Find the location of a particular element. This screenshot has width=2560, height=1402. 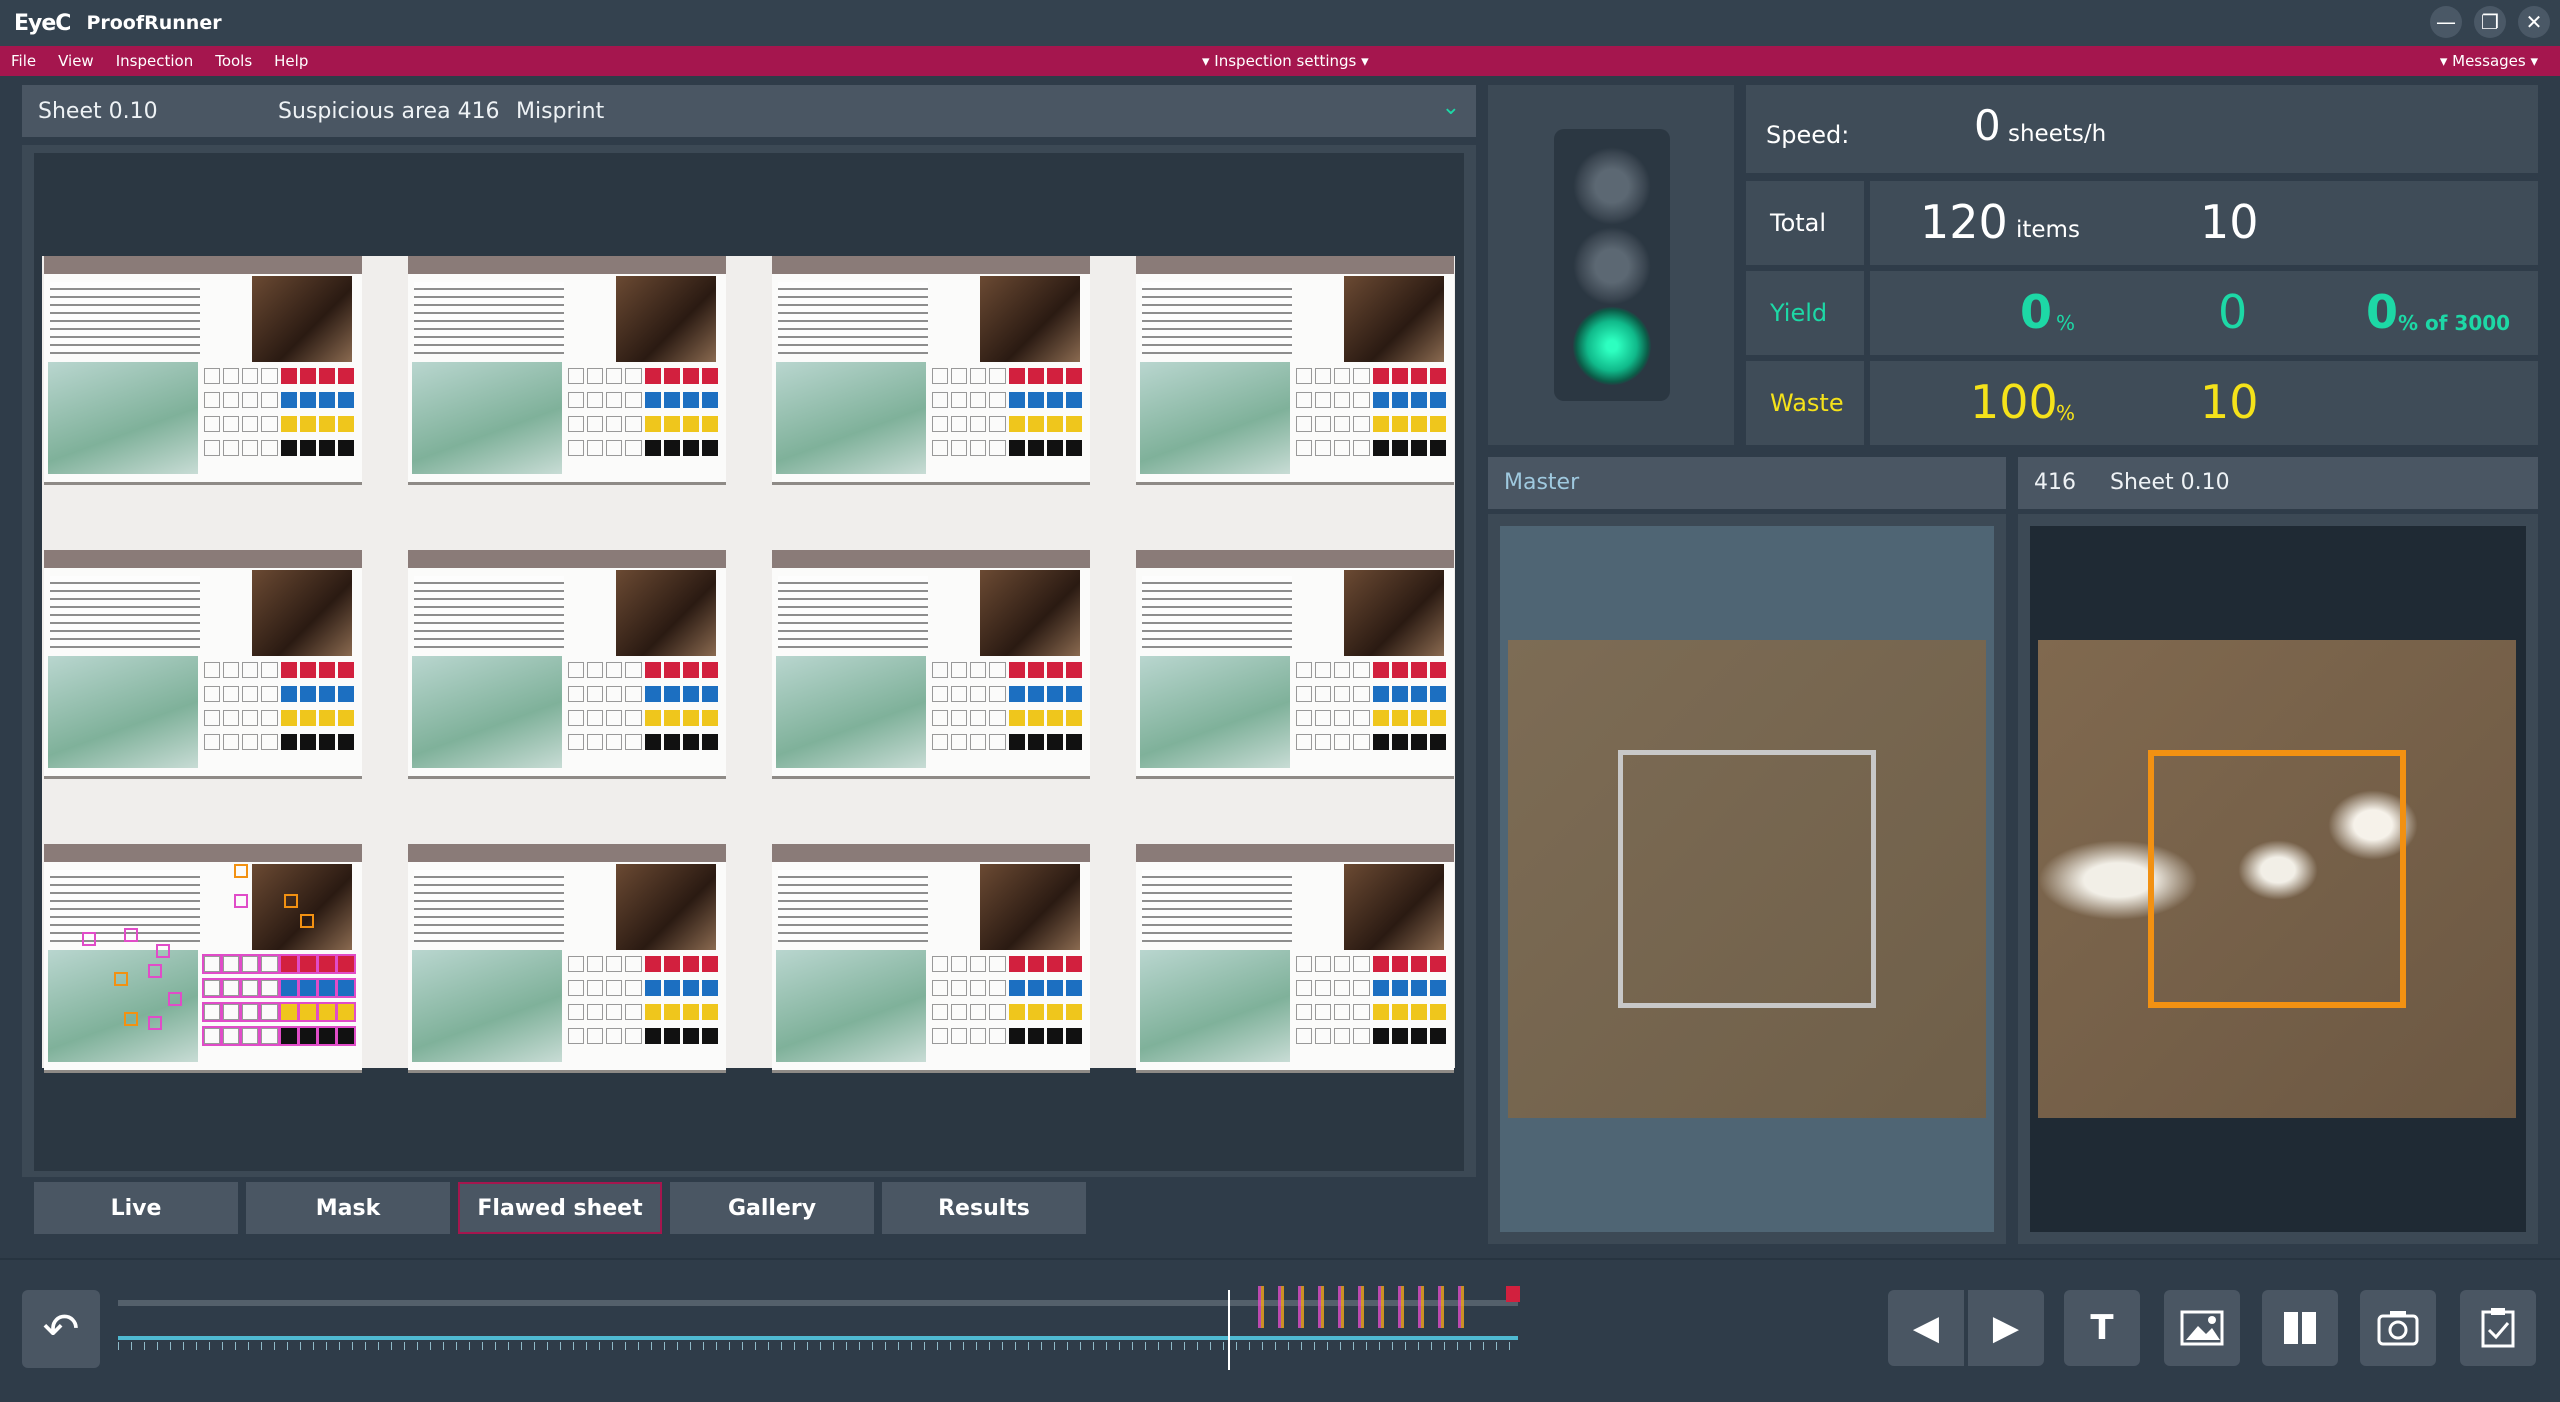

menu-help: Help is located at coordinates (291, 61).